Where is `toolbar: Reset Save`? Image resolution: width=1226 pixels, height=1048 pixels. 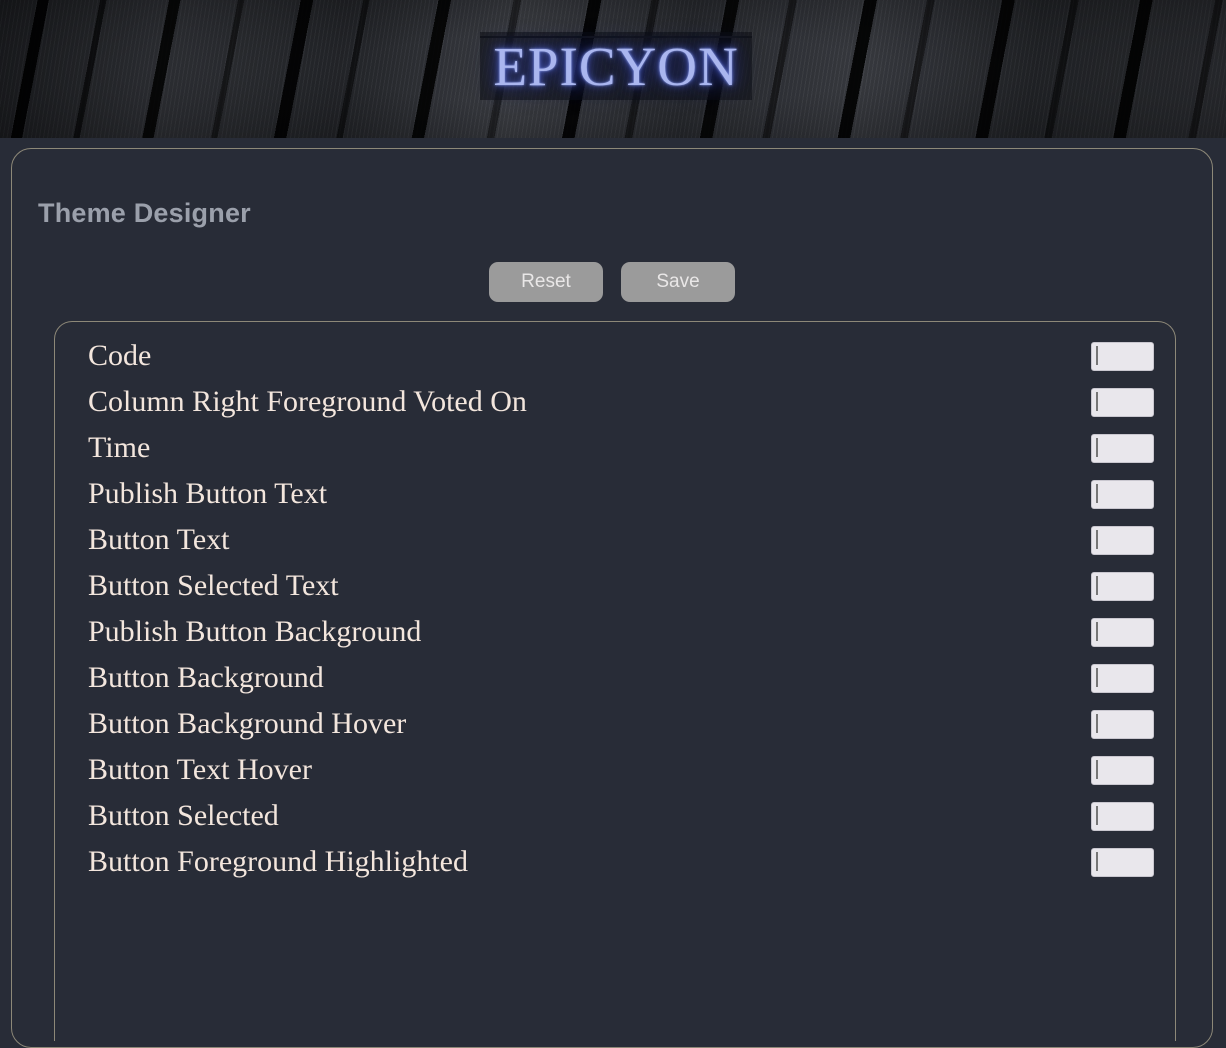
toolbar: Reset Save is located at coordinates (612, 282).